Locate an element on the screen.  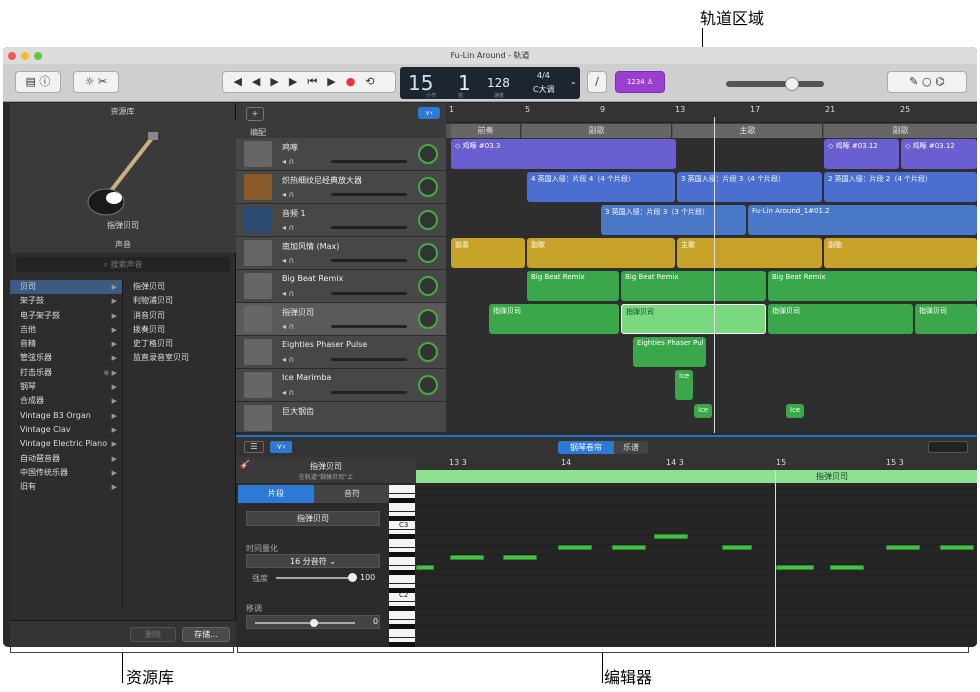
preset-item: 史丁格贝司 is located at coordinates (180, 344).